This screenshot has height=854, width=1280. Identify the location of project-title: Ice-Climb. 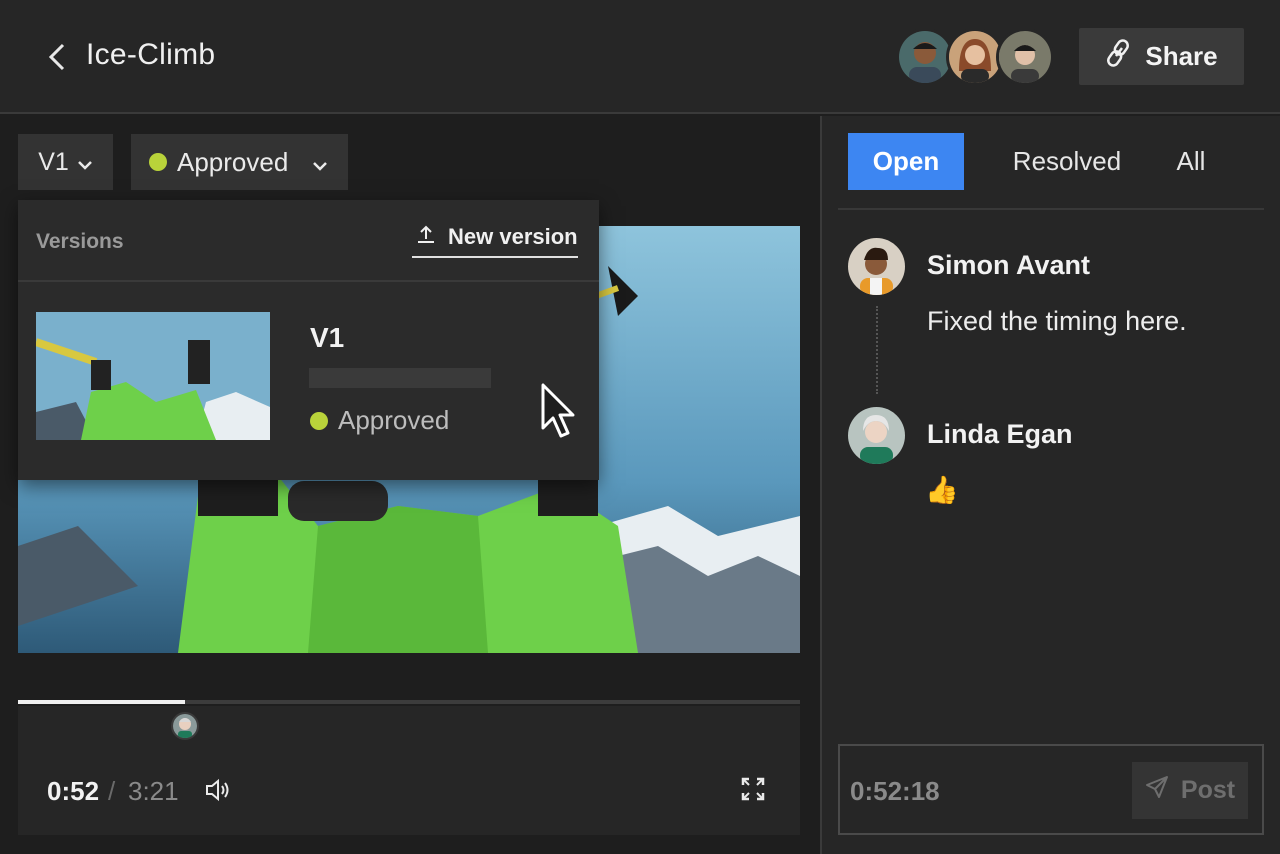
(151, 54).